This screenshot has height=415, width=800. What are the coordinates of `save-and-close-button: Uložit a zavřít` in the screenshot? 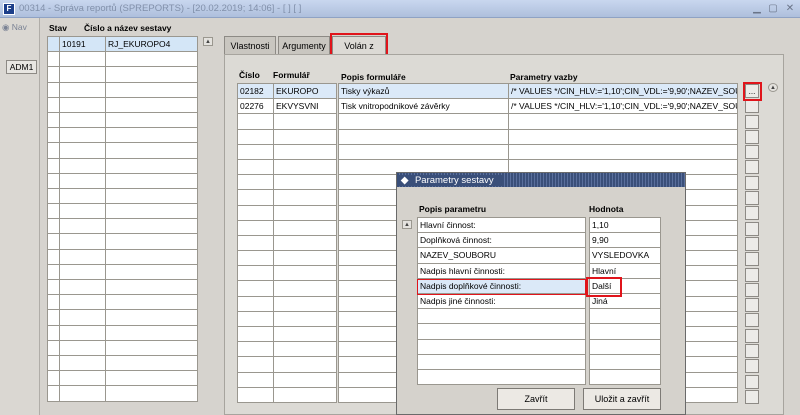 It's located at (622, 399).